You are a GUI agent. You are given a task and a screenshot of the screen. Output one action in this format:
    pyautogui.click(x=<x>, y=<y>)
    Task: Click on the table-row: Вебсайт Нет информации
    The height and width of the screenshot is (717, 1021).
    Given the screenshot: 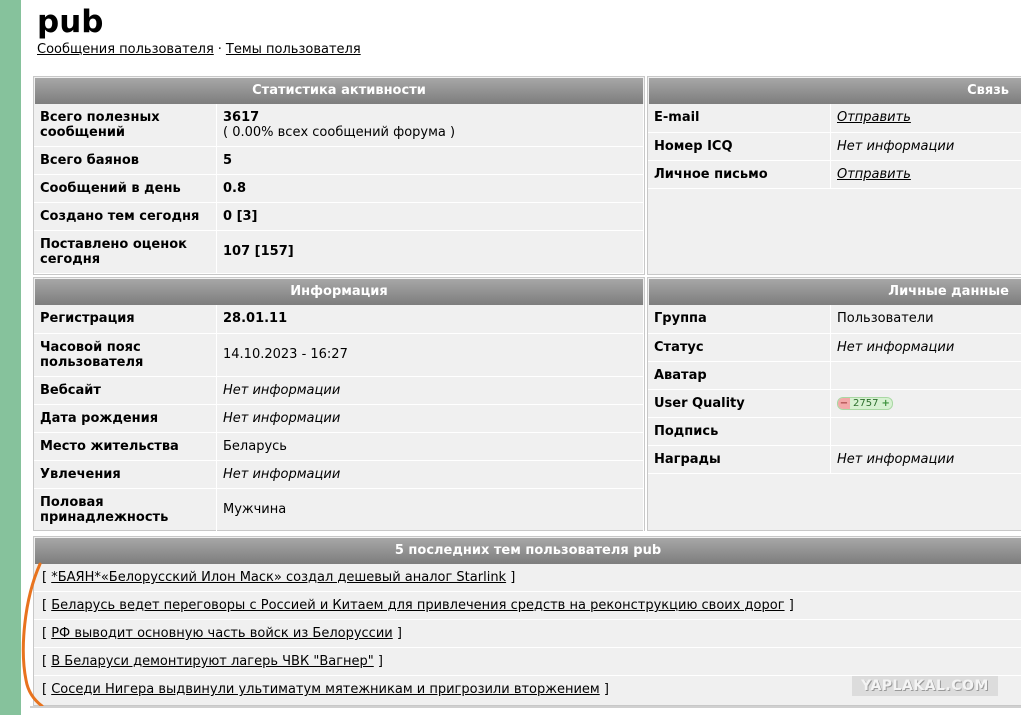 What is the action you would take?
    pyautogui.click(x=339, y=390)
    